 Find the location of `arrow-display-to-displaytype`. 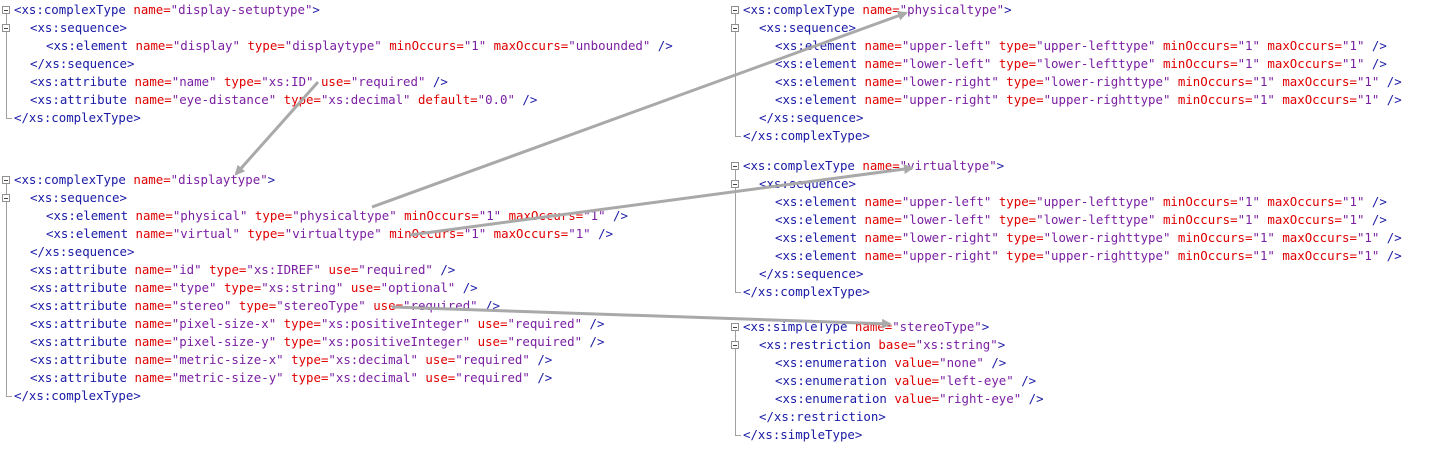

arrow-display-to-displaytype is located at coordinates (277, 128).